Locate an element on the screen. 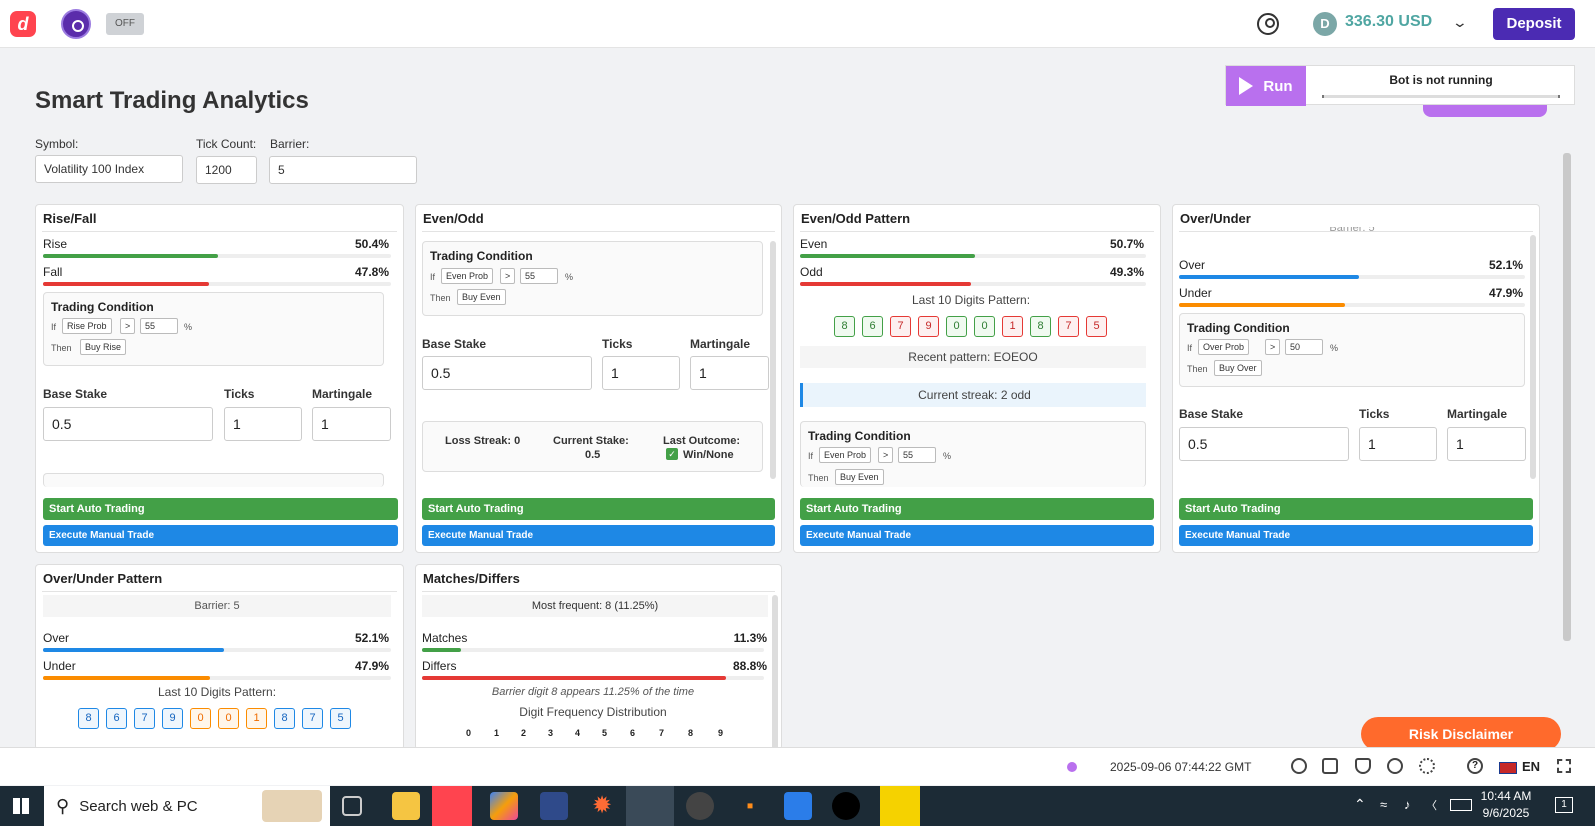 The width and height of the screenshot is (1595, 826). store-icon is located at coordinates (798, 806).